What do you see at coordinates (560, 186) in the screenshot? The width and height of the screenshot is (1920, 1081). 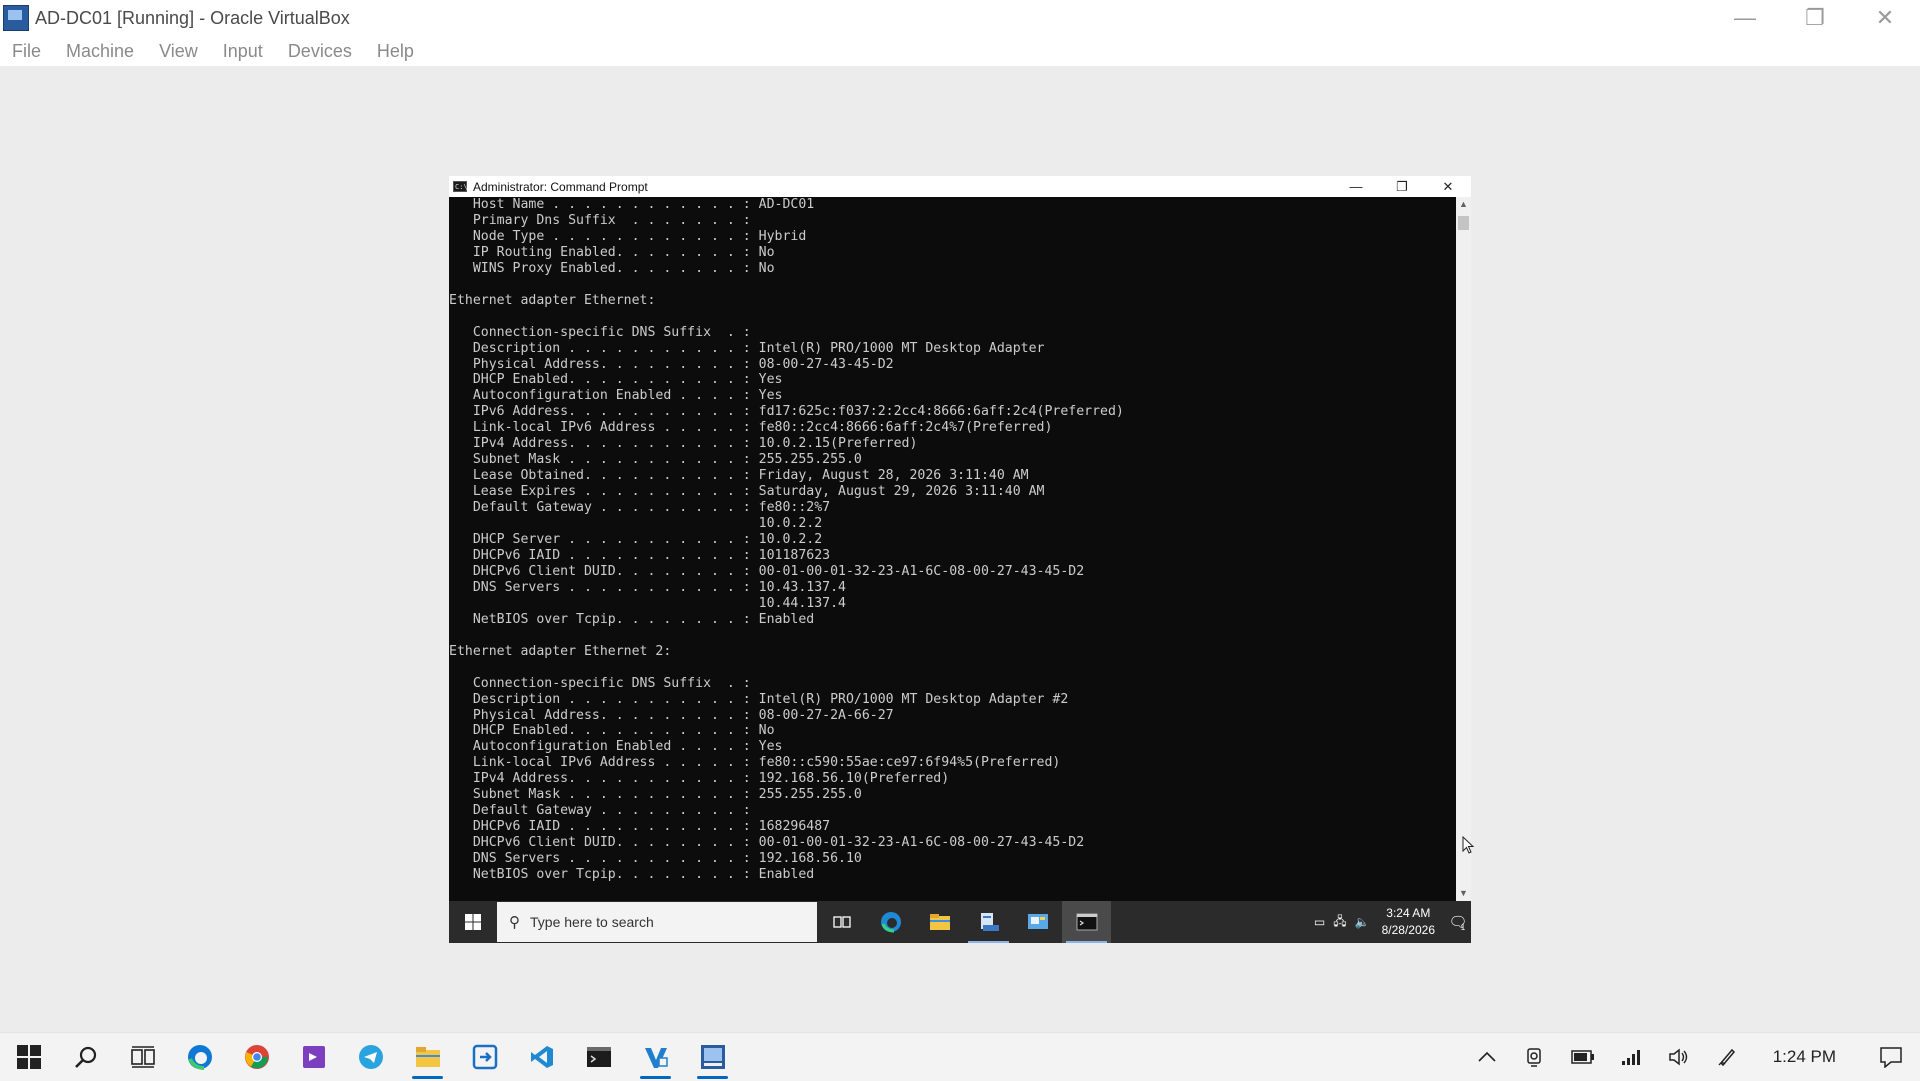 I see `cmd-window-title: Administrator: Command Prompt` at bounding box center [560, 186].